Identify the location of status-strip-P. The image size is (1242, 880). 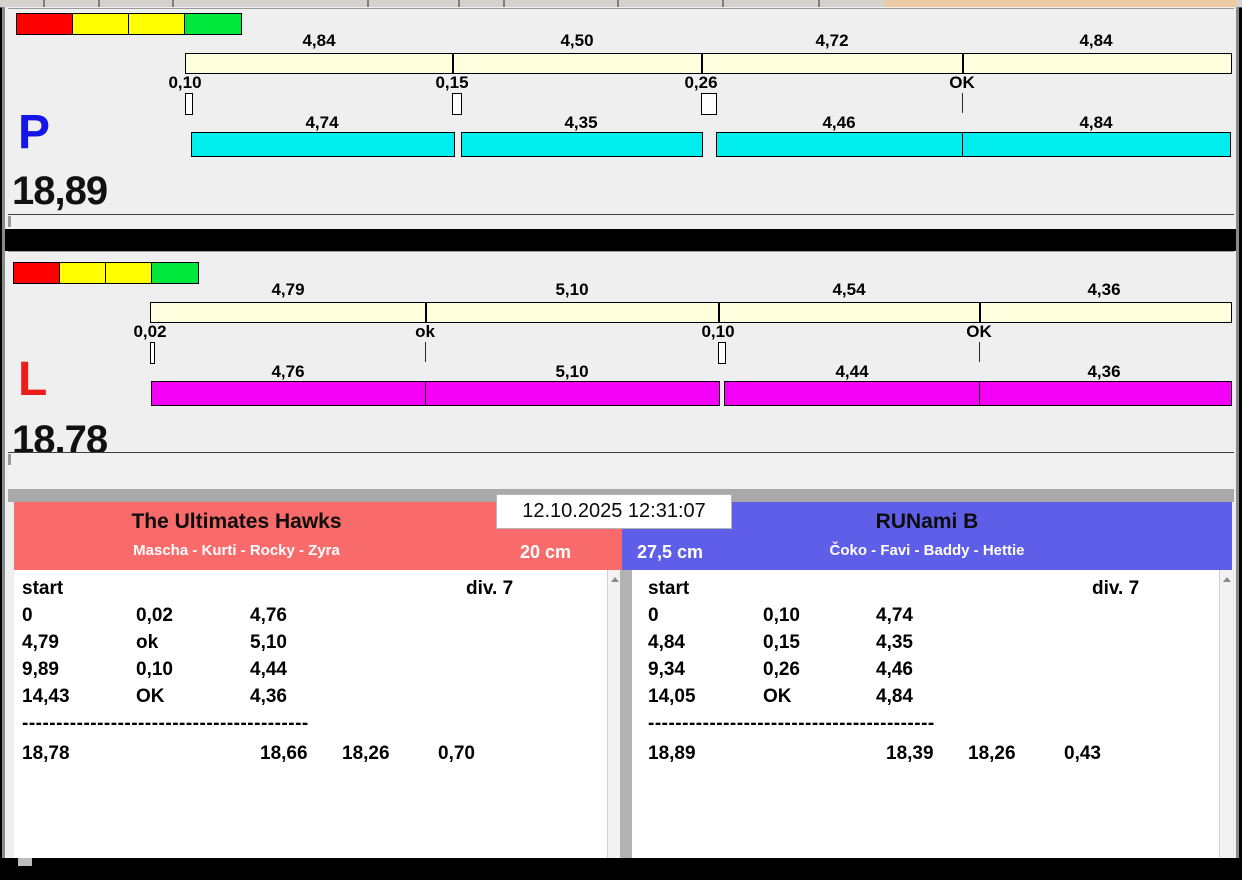
(621, 221).